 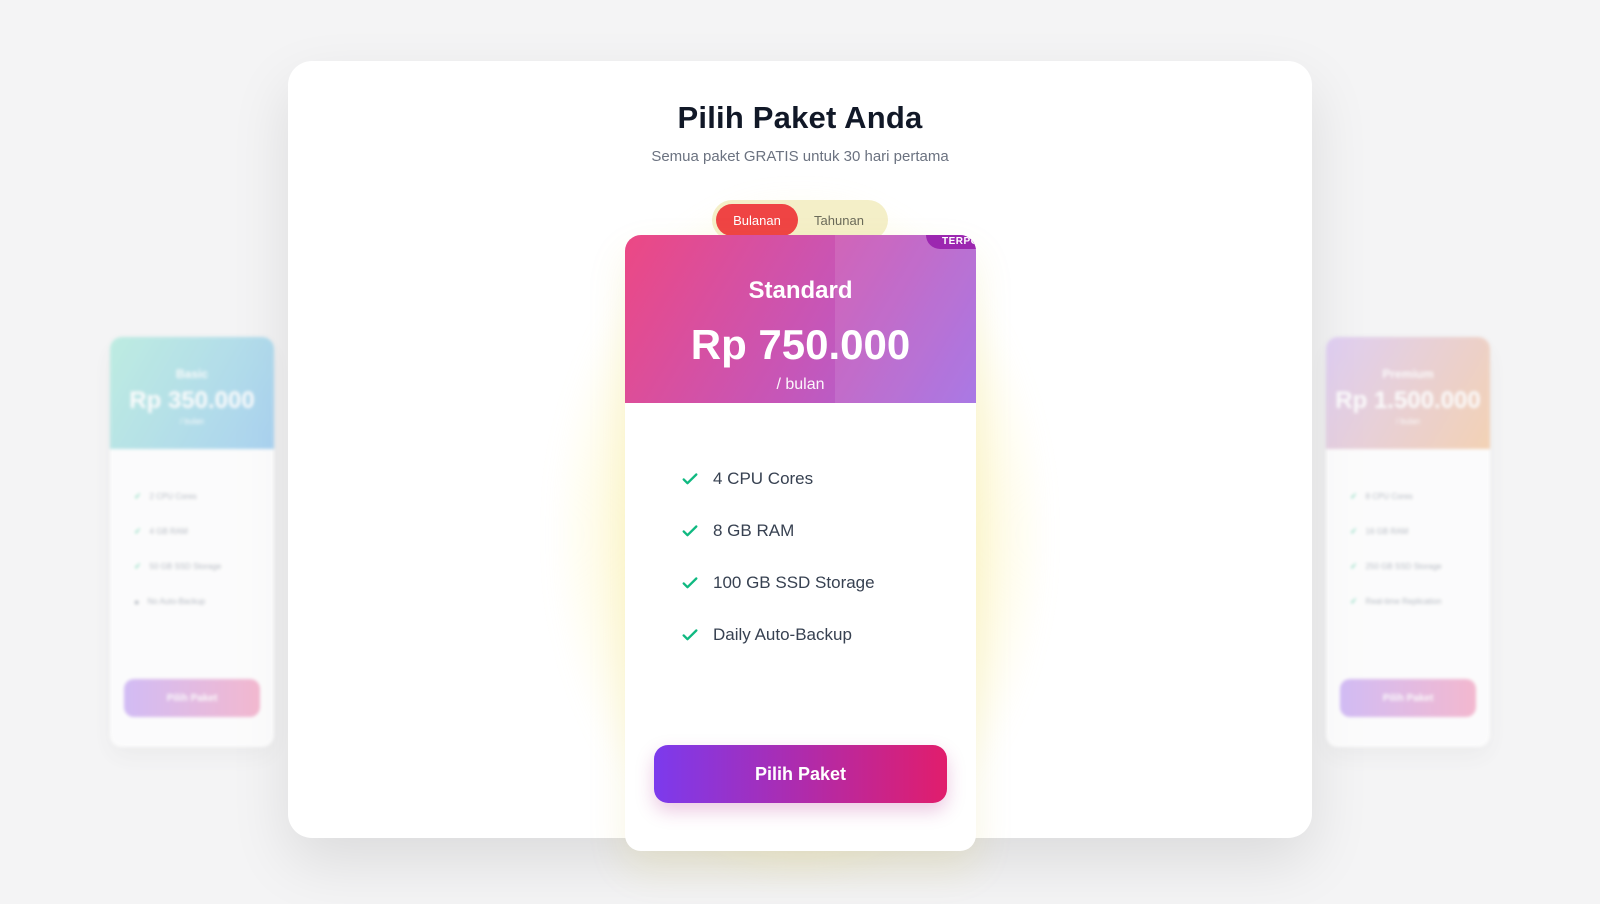 What do you see at coordinates (763, 478) in the screenshot?
I see `feature-label: 4 CPU Cores` at bounding box center [763, 478].